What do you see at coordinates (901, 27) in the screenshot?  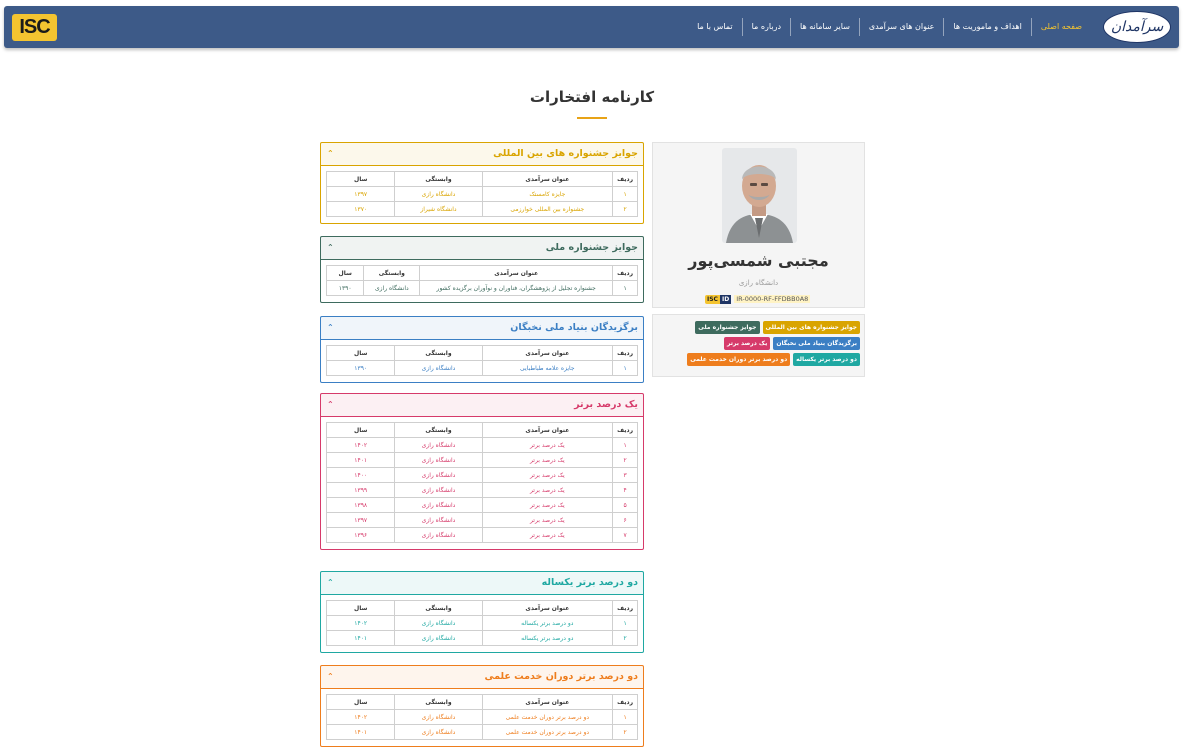 I see `menu-item-titles: عنوان های سرآمدی` at bounding box center [901, 27].